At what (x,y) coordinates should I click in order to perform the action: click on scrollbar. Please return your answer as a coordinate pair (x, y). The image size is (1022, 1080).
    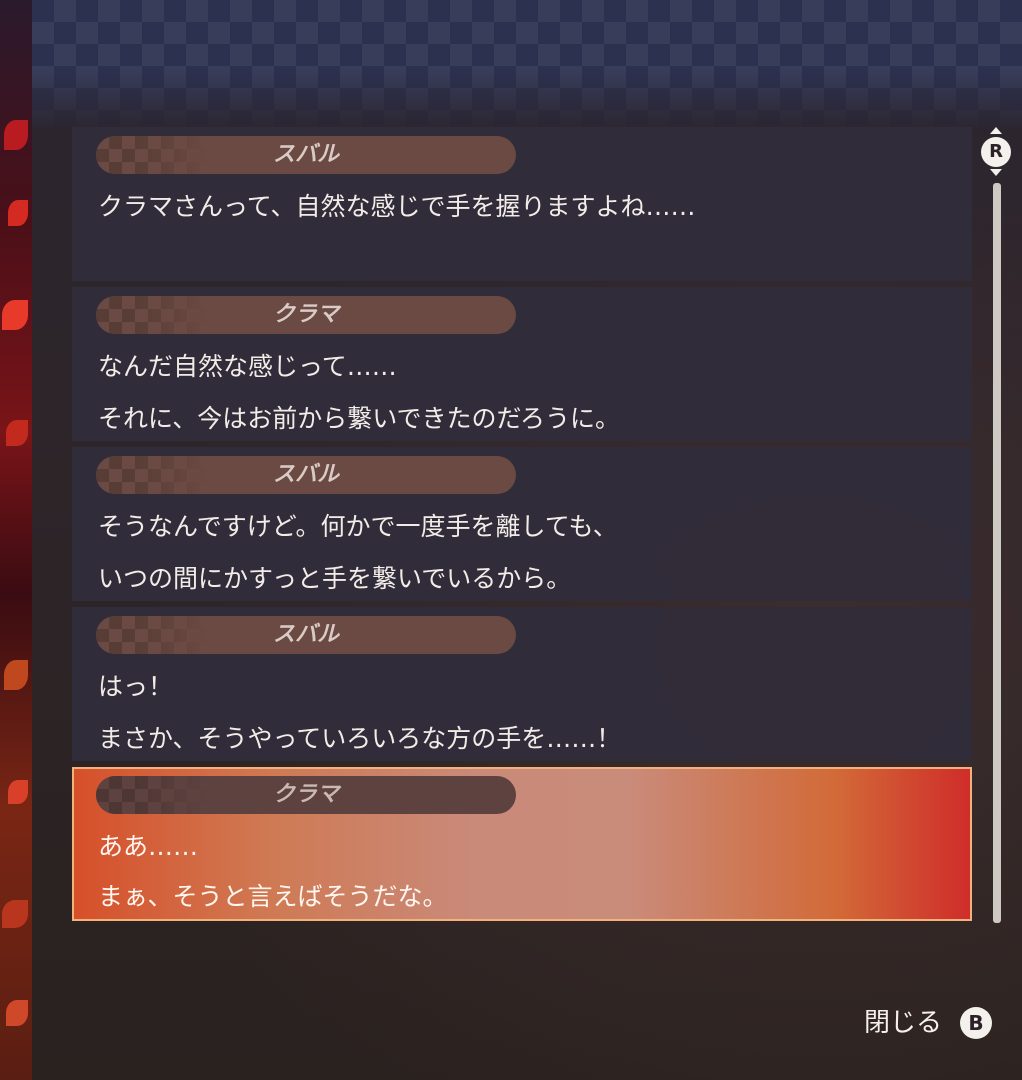
    Looking at the image, I should click on (997, 553).